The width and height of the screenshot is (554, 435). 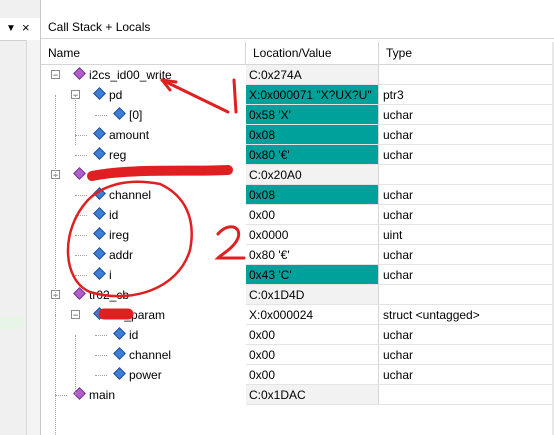 What do you see at coordinates (11, 28) in the screenshot?
I see `dropdown-arrow-icon: ▼` at bounding box center [11, 28].